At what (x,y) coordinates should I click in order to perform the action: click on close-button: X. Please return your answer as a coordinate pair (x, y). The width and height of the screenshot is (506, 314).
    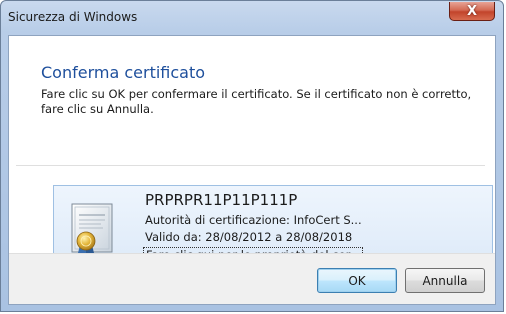
    Looking at the image, I should click on (472, 11).